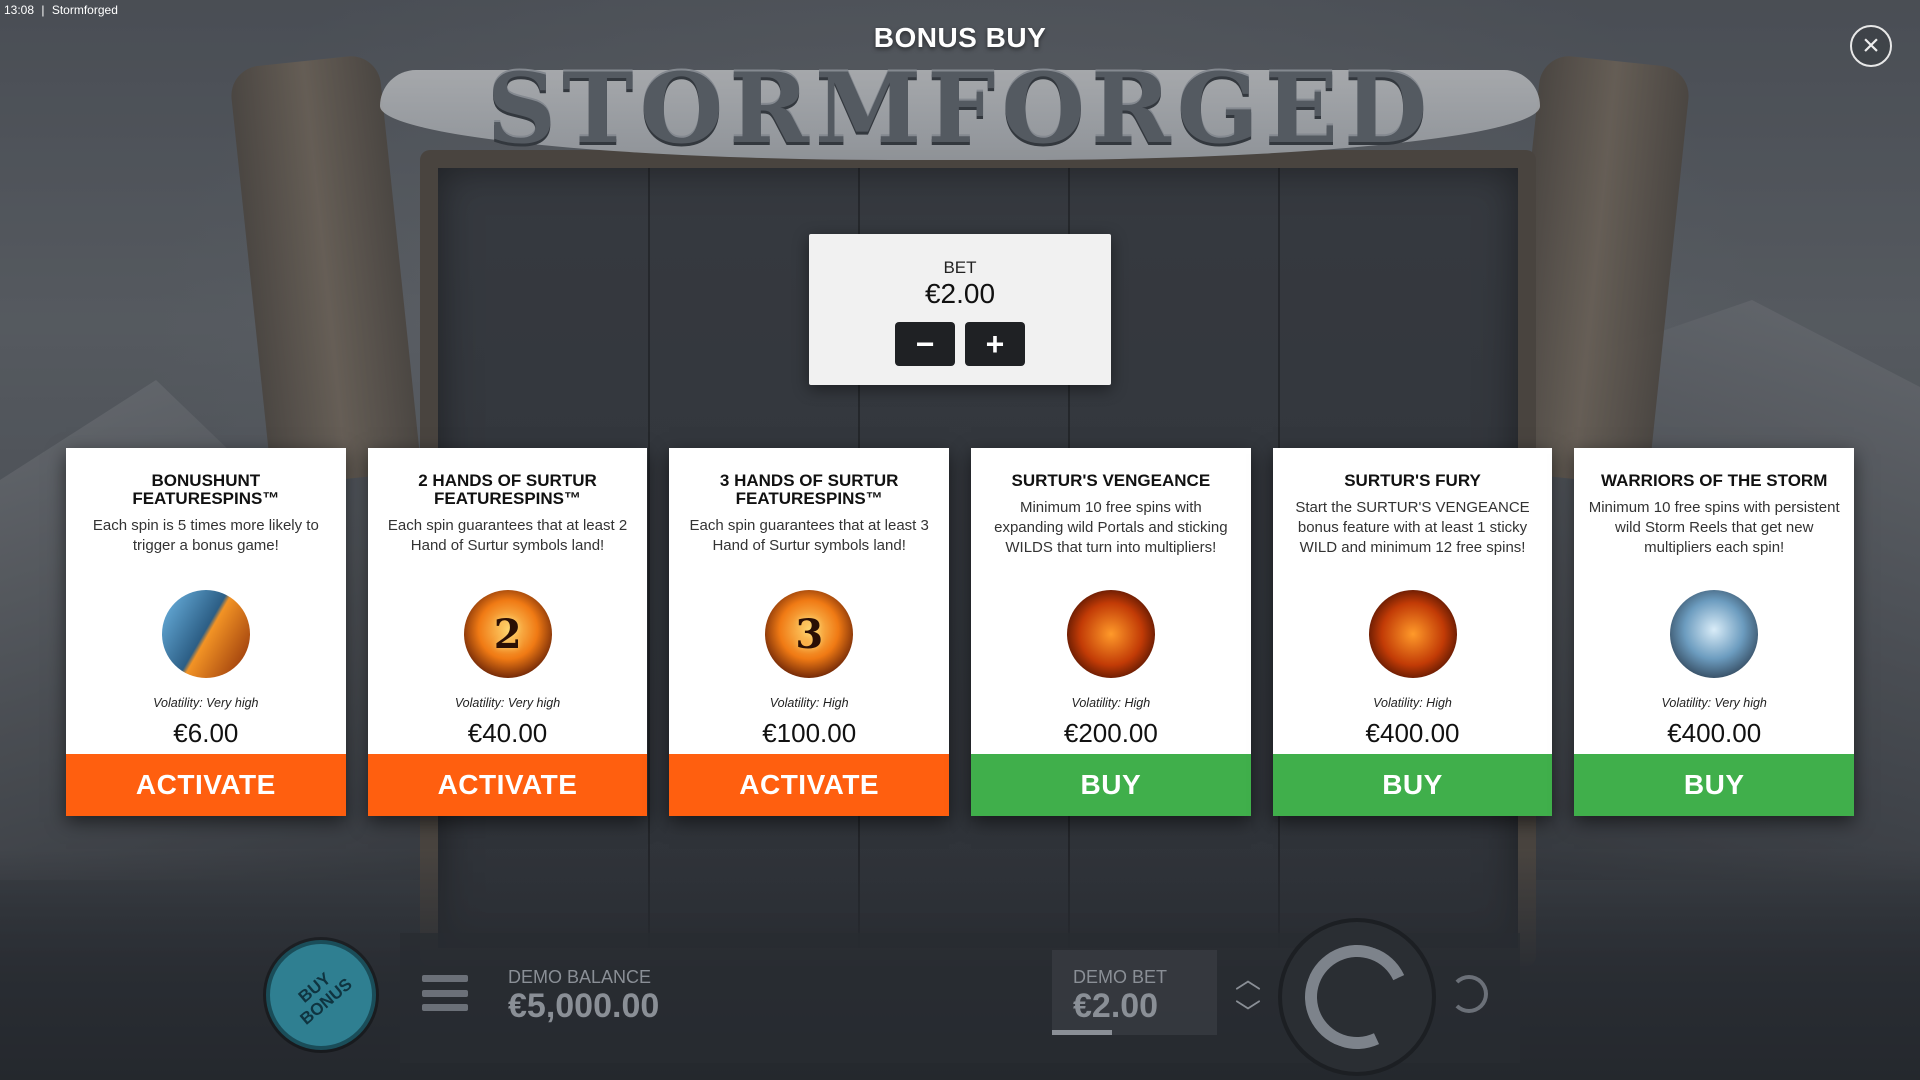 This screenshot has height=1080, width=1920. I want to click on autoplay-icon, so click(1469, 994).